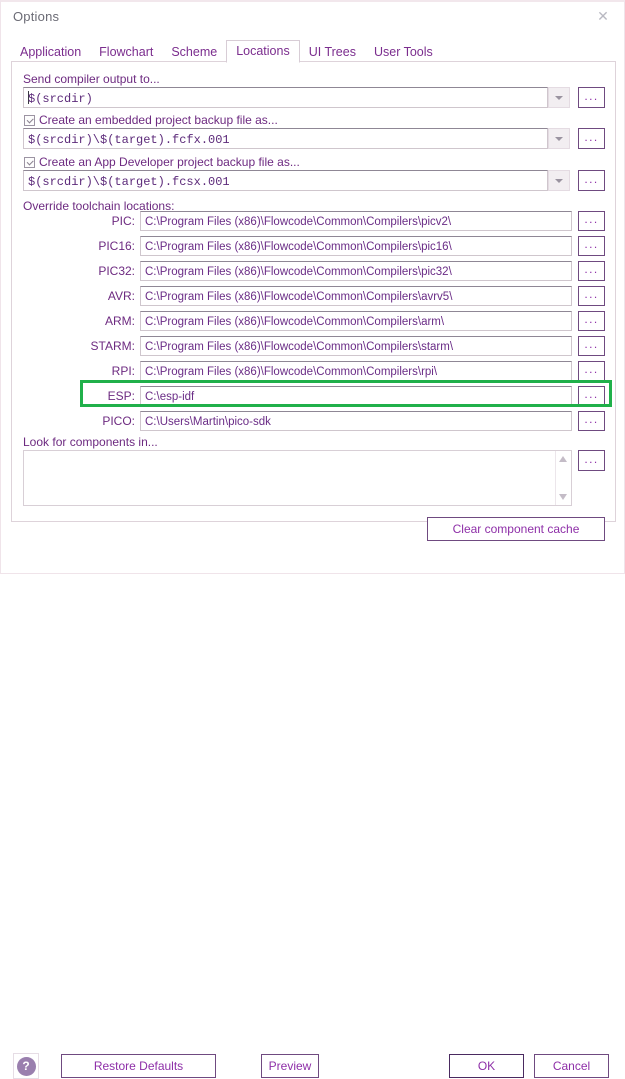 The width and height of the screenshot is (625, 1079). I want to click on appdev-backup-dropdown-button, so click(559, 180).